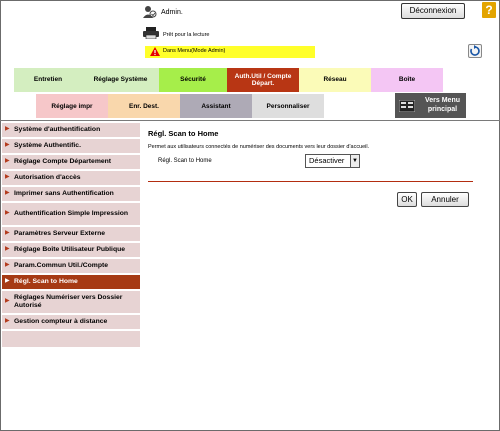 The image size is (500, 431). I want to click on sidebar-item-label: Réglage Boîte Utilisateur Publique, so click(70, 249).